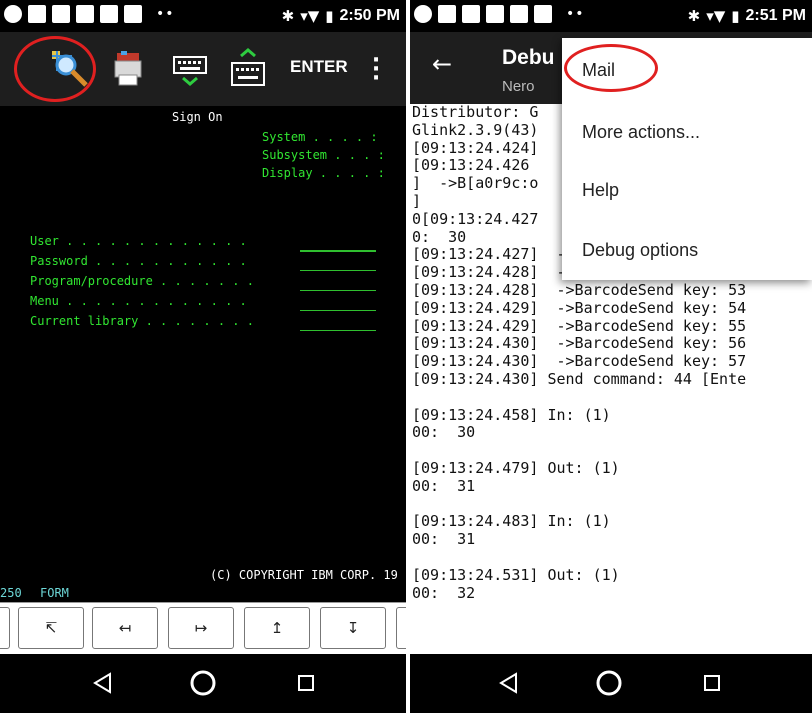 The width and height of the screenshot is (812, 713). What do you see at coordinates (444, 593) in the screenshot?
I see `log-line: 00: 32` at bounding box center [444, 593].